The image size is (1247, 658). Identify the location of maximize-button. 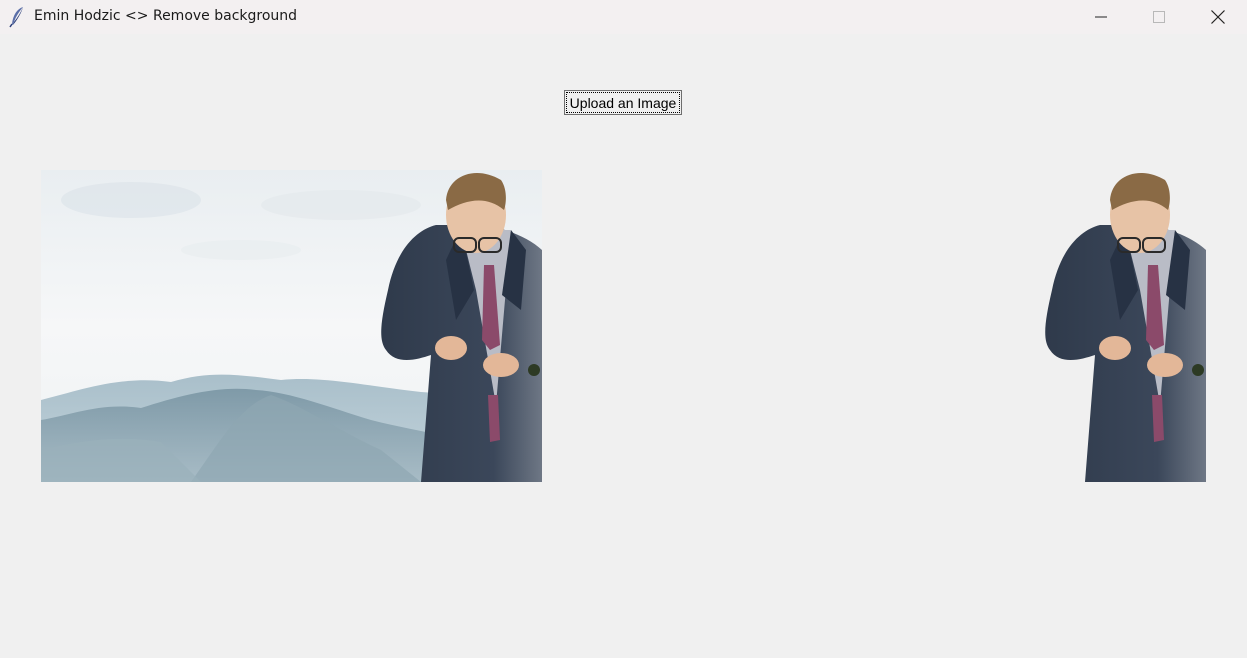
(1159, 17).